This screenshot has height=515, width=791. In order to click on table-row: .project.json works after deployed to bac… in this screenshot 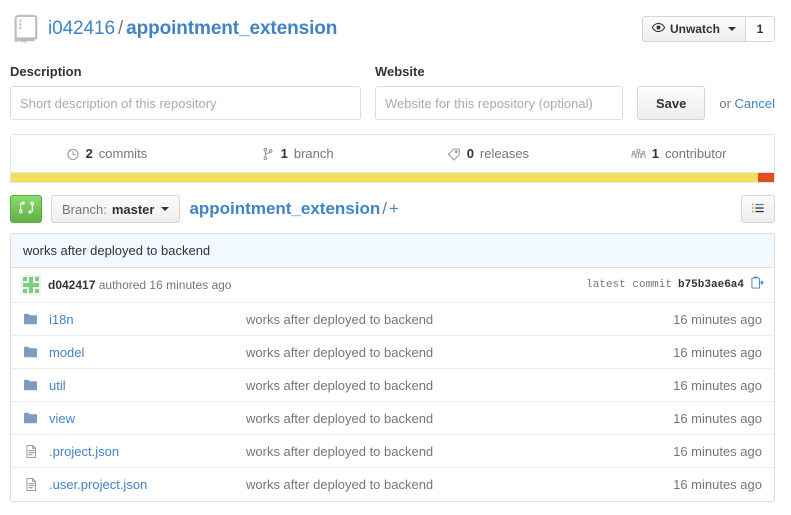, I will do `click(392, 451)`.